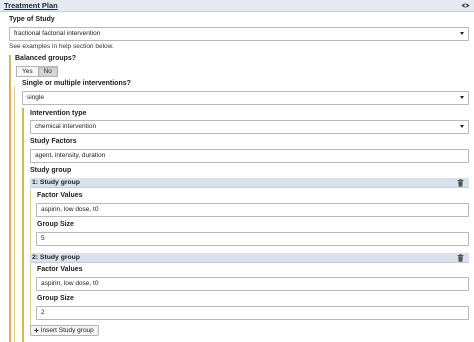 The width and height of the screenshot is (474, 342). I want to click on insert-study-group-button: + Insert Study group, so click(64, 330).